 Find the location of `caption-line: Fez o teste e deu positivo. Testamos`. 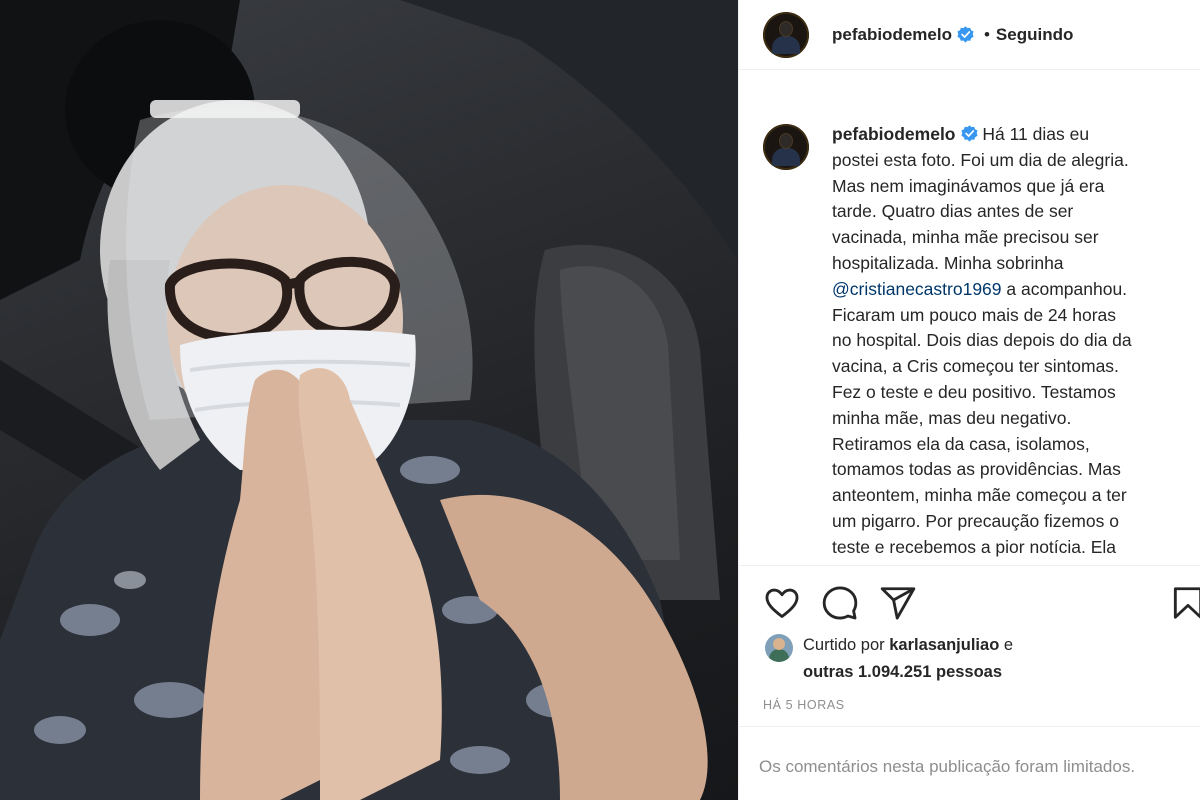

caption-line: Fez o teste e deu positivo. Testamos is located at coordinates (974, 391).